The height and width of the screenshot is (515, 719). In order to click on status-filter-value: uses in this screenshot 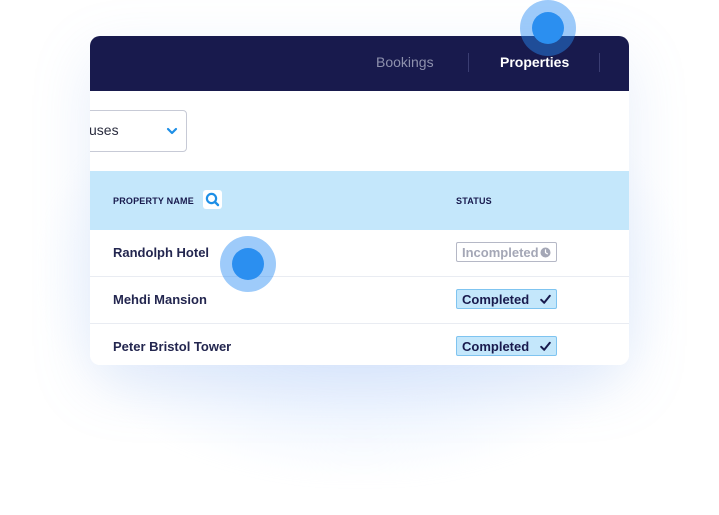, I will do `click(104, 130)`.